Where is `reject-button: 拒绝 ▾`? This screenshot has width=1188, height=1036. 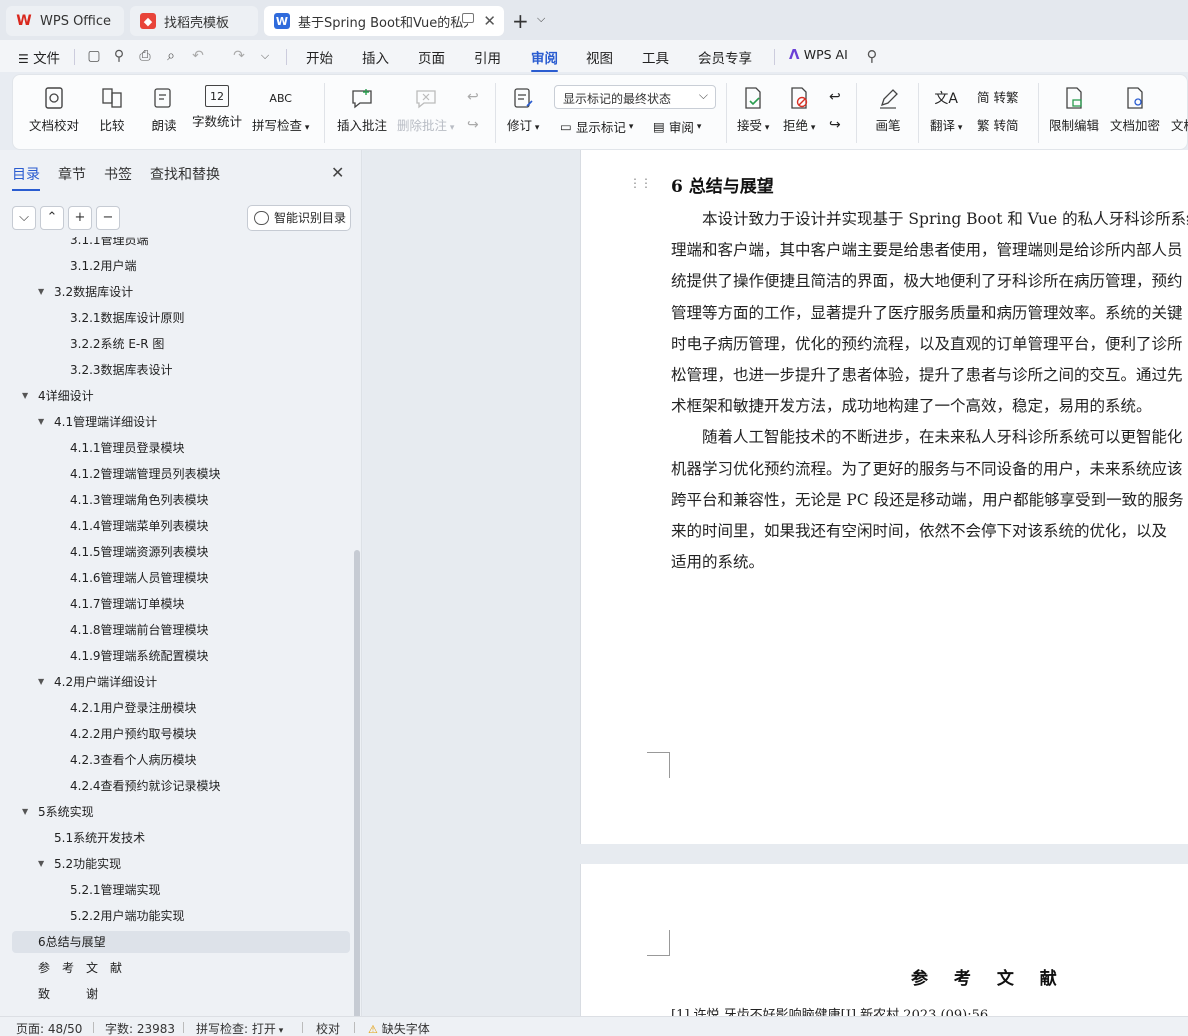 reject-button: 拒绝 ▾ is located at coordinates (799, 109).